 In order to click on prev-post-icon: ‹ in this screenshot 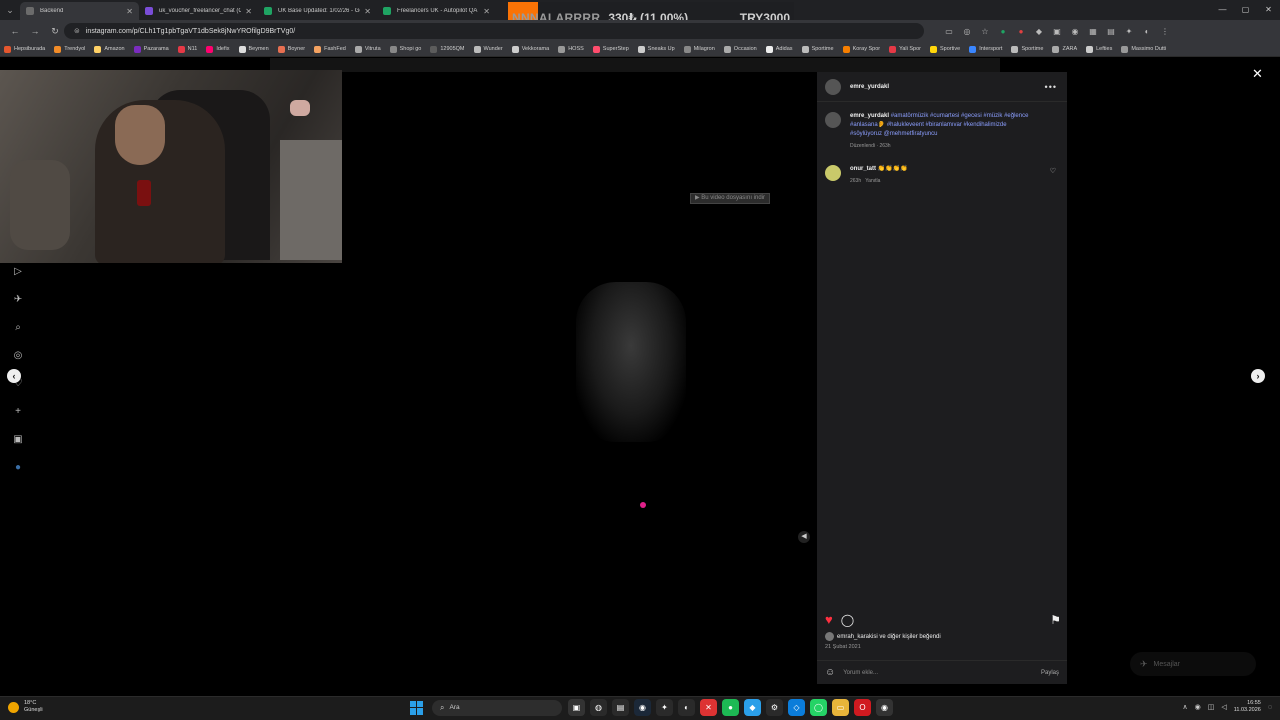, I will do `click(14, 376)`.